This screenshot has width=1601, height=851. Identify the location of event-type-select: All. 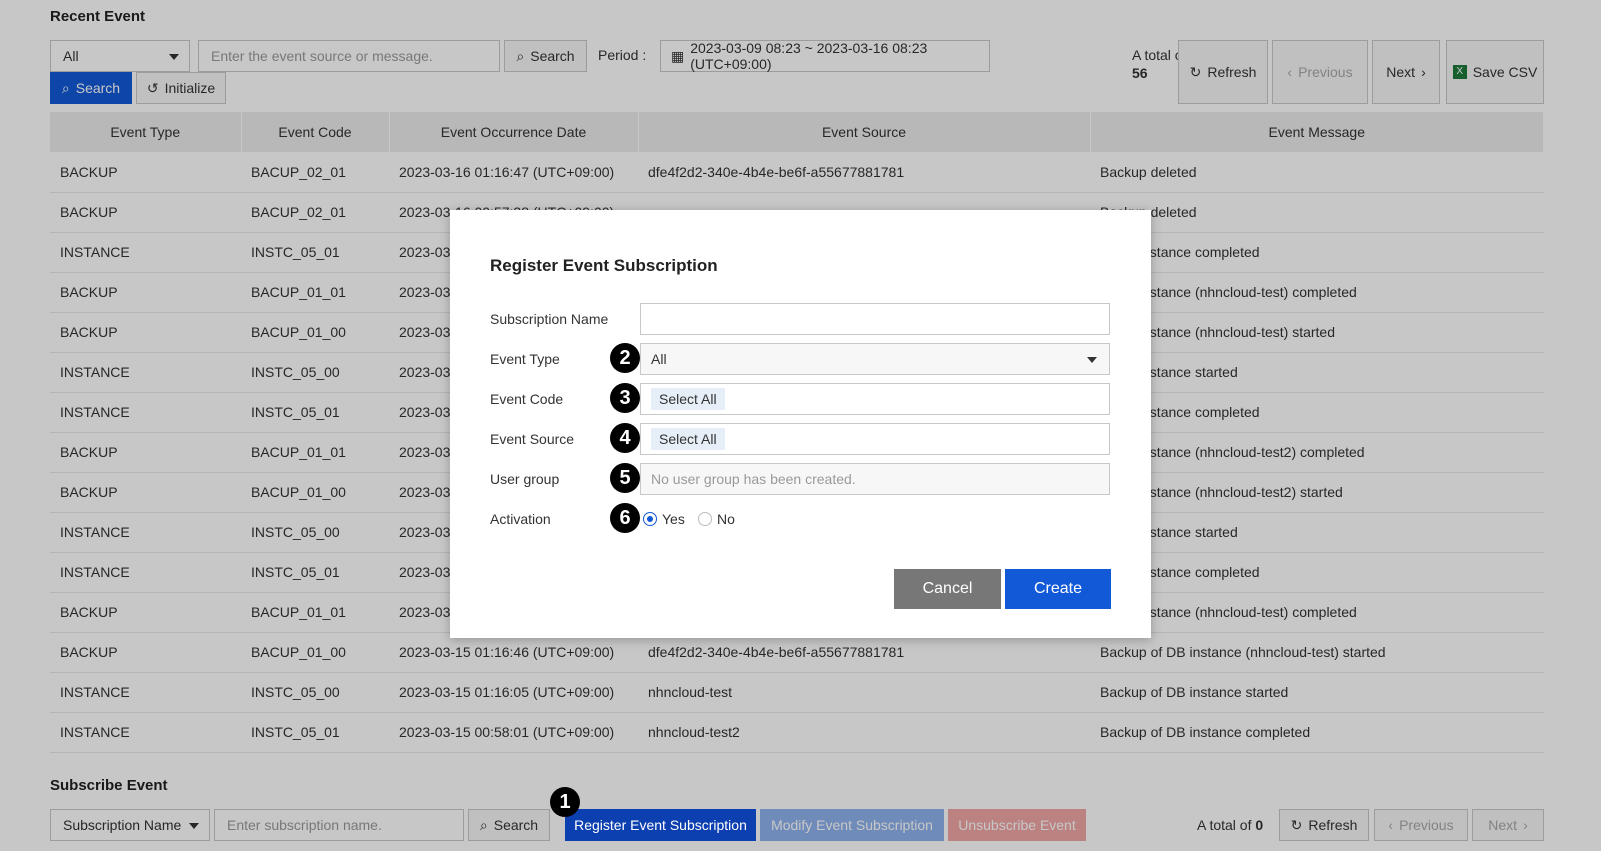
(875, 359).